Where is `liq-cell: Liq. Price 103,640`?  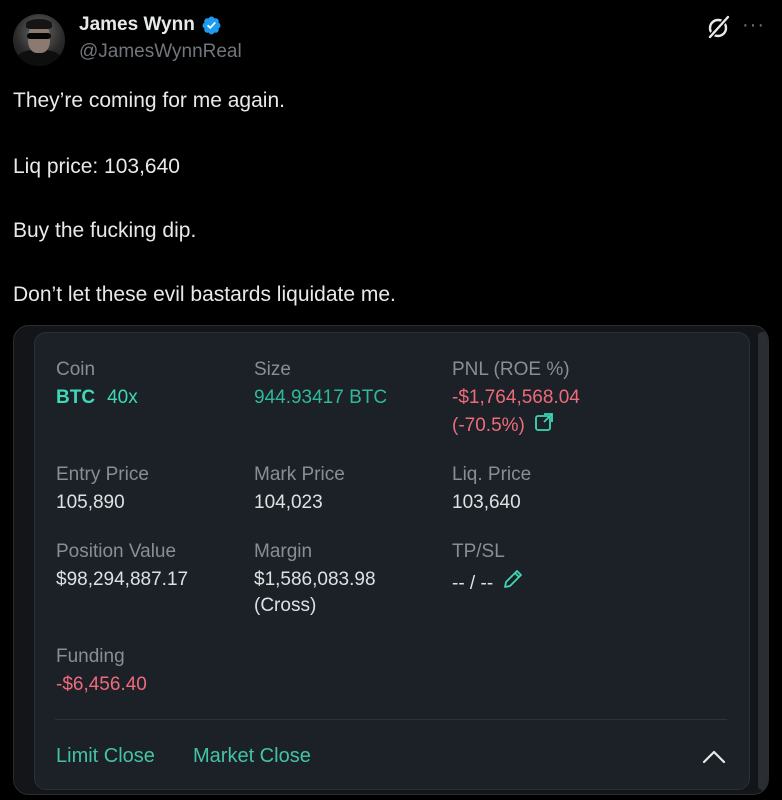
liq-cell: Liq. Price 103,640 is located at coordinates (491, 490).